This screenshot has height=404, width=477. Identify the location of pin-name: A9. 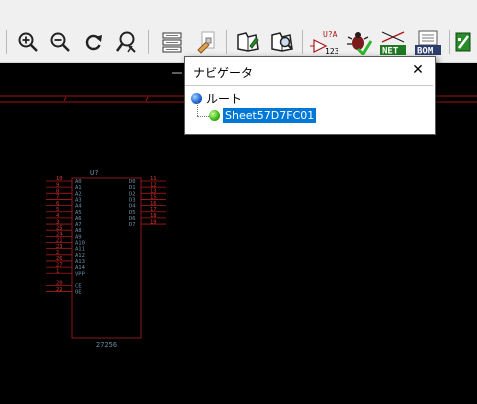
(78, 237).